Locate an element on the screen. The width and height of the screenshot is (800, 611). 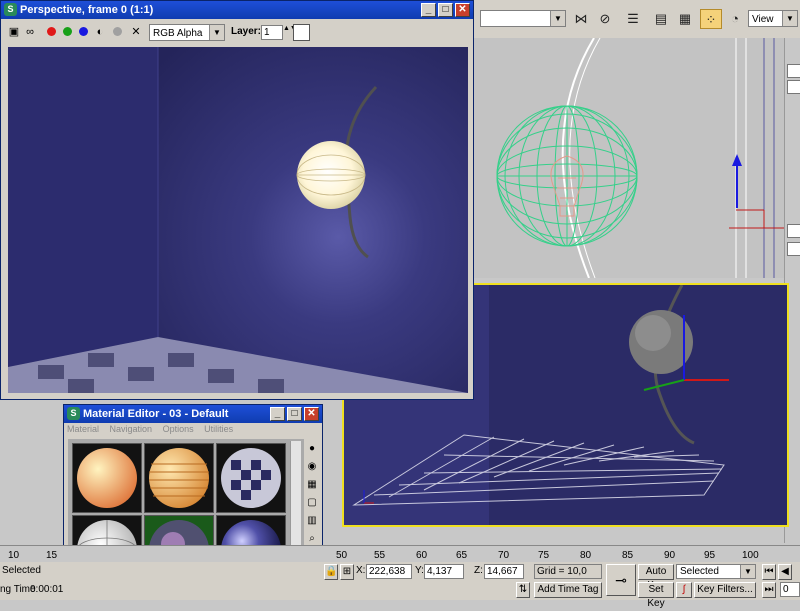
timeline-tick: 10 is located at coordinates (14, 555).